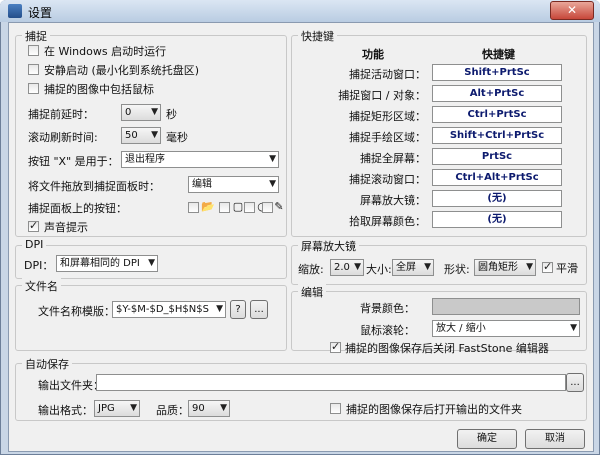 The width and height of the screenshot is (600, 455). Describe the element at coordinates (506, 328) in the screenshot. I see `wheel-select: 放大 / 缩小 ▼` at that location.